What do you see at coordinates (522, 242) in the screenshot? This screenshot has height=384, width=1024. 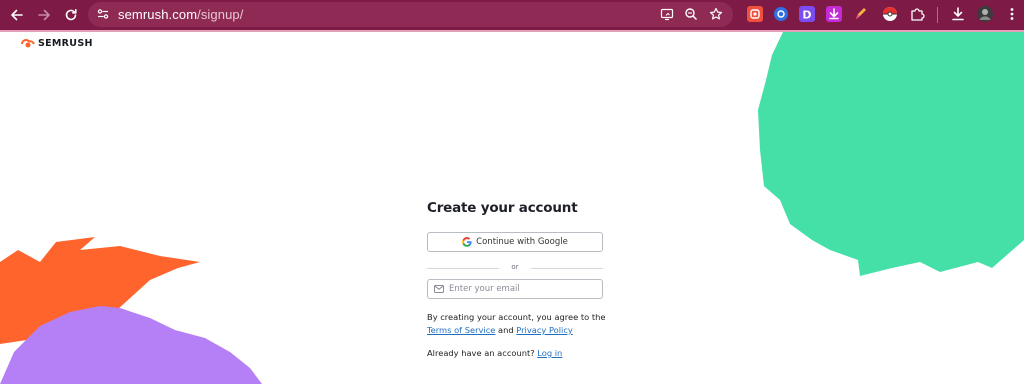 I see `google-button-label: Continue with Google` at bounding box center [522, 242].